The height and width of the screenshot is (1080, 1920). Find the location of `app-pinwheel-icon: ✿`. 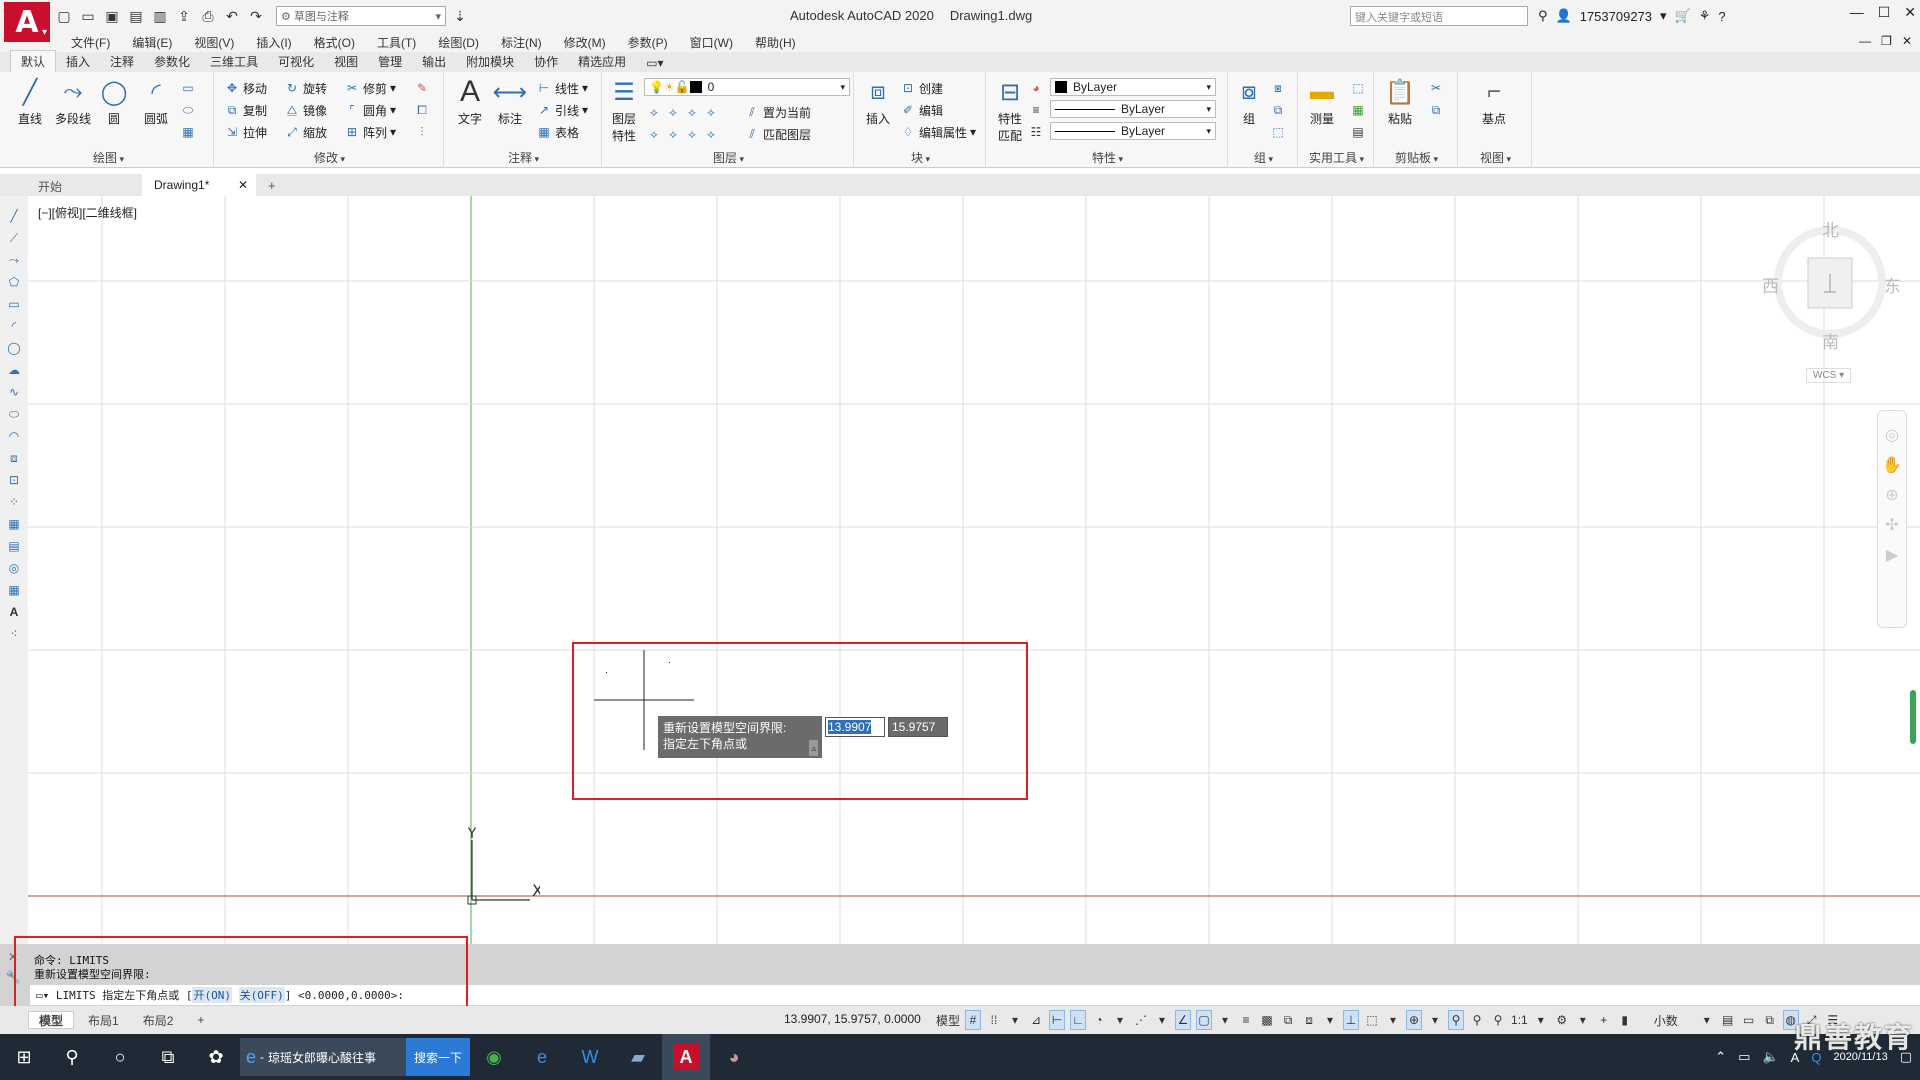

app-pinwheel-icon: ✿ is located at coordinates (216, 1057).